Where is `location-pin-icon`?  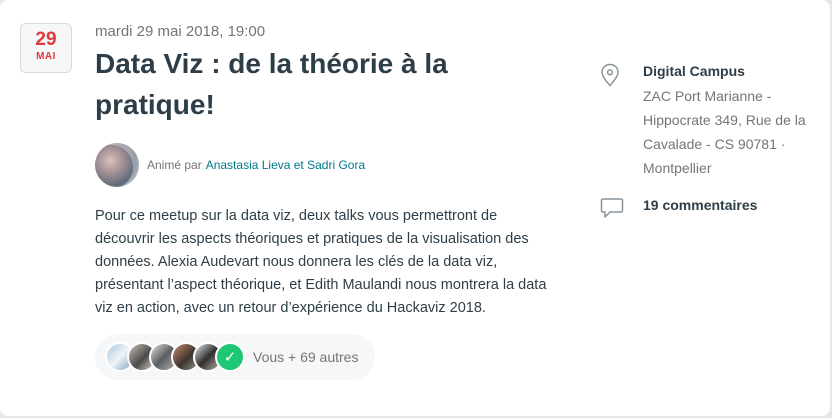
location-pin-icon is located at coordinates (610, 75).